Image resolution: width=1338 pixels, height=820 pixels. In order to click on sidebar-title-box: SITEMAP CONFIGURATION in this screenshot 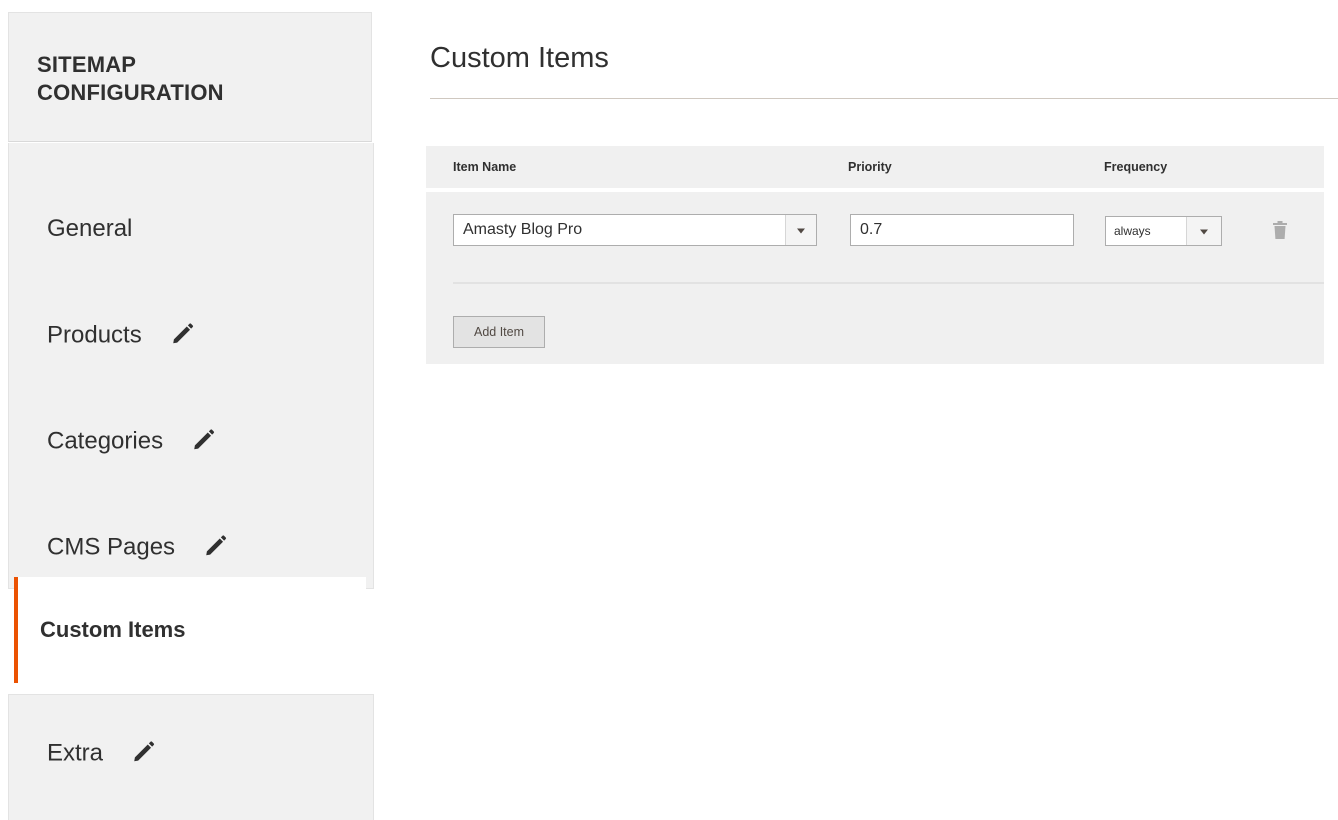, I will do `click(190, 77)`.